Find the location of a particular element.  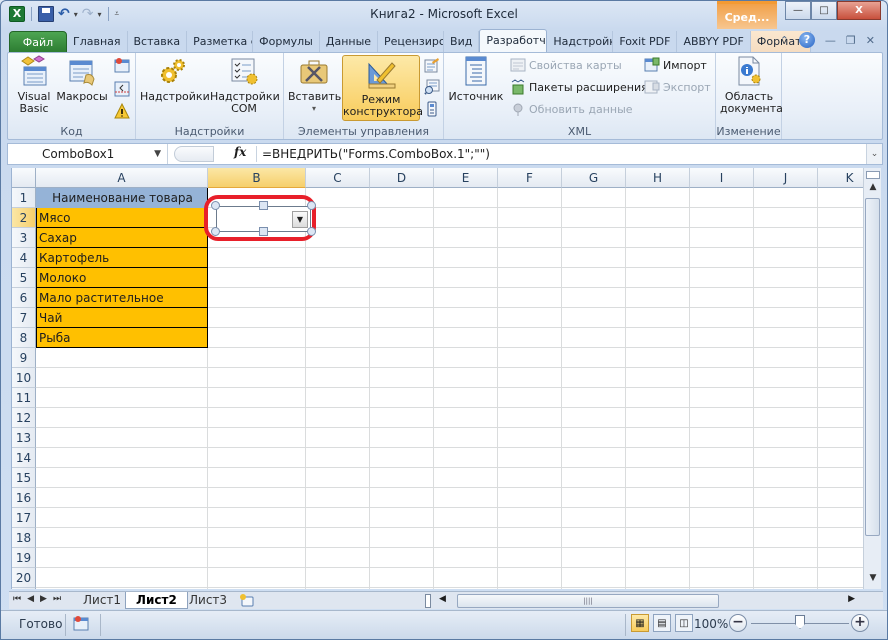

row-header-6: 6 is located at coordinates (24, 298).